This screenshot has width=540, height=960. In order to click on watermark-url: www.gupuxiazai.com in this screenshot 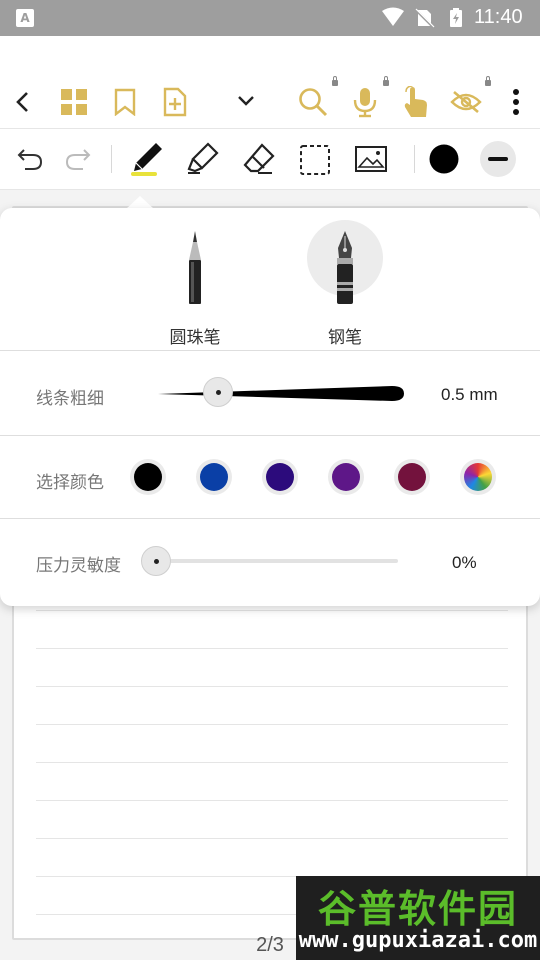, I will do `click(418, 940)`.